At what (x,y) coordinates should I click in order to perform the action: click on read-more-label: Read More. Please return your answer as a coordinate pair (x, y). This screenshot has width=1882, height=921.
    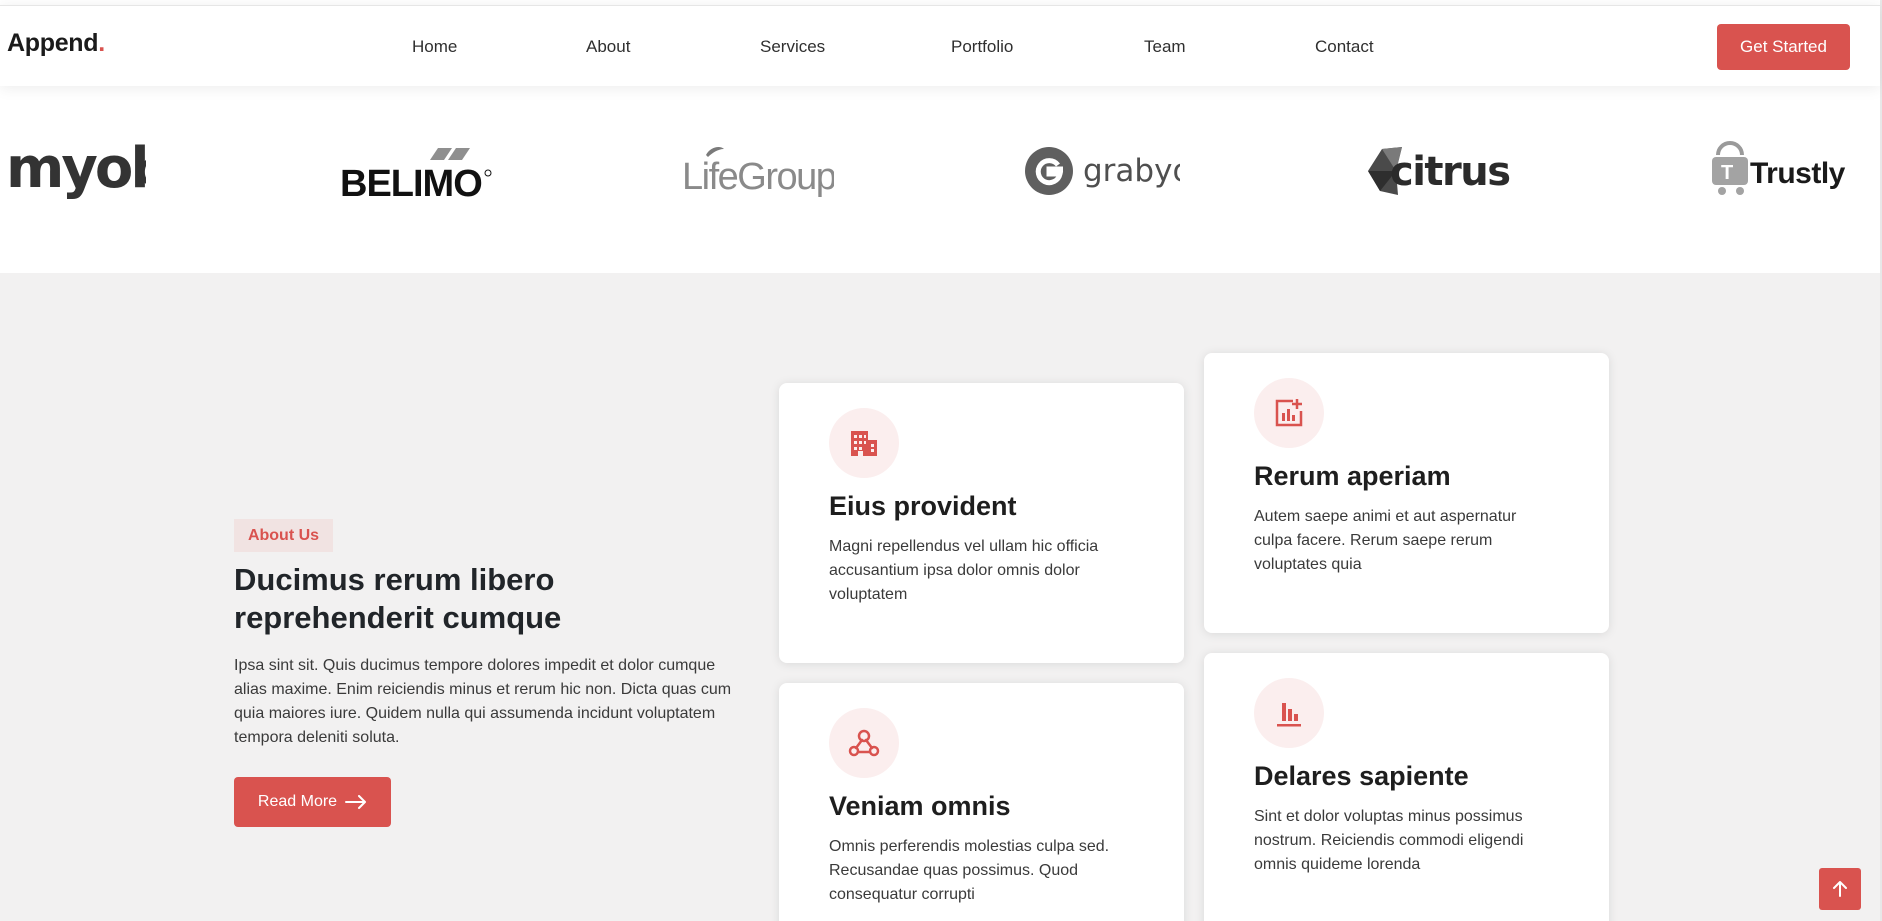
    Looking at the image, I should click on (297, 801).